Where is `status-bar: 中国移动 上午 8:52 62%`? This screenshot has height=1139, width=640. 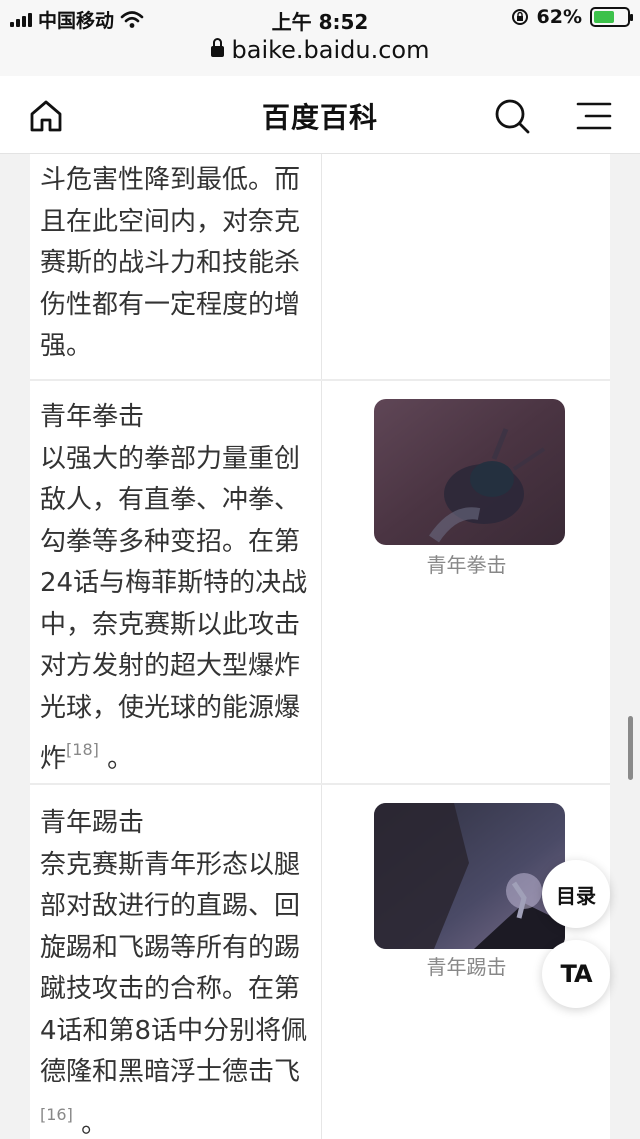 status-bar: 中国移动 上午 8:52 62% is located at coordinates (320, 18).